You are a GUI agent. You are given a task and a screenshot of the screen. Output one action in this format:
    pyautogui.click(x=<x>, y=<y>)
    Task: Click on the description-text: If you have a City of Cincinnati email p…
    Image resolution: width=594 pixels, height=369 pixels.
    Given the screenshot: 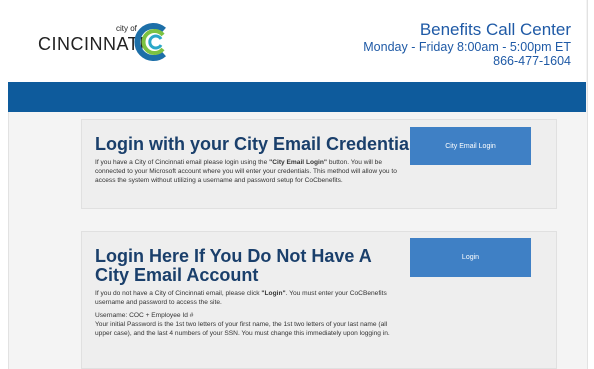 What is the action you would take?
    pyautogui.click(x=182, y=162)
    